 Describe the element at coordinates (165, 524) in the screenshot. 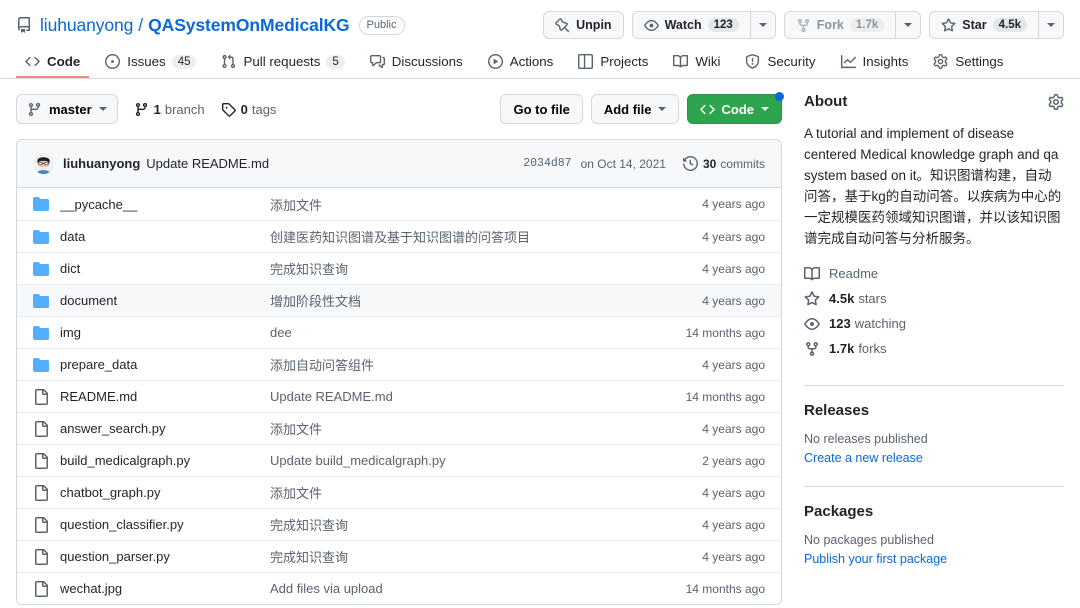

I see `file-name-link: question_classifier.py` at that location.